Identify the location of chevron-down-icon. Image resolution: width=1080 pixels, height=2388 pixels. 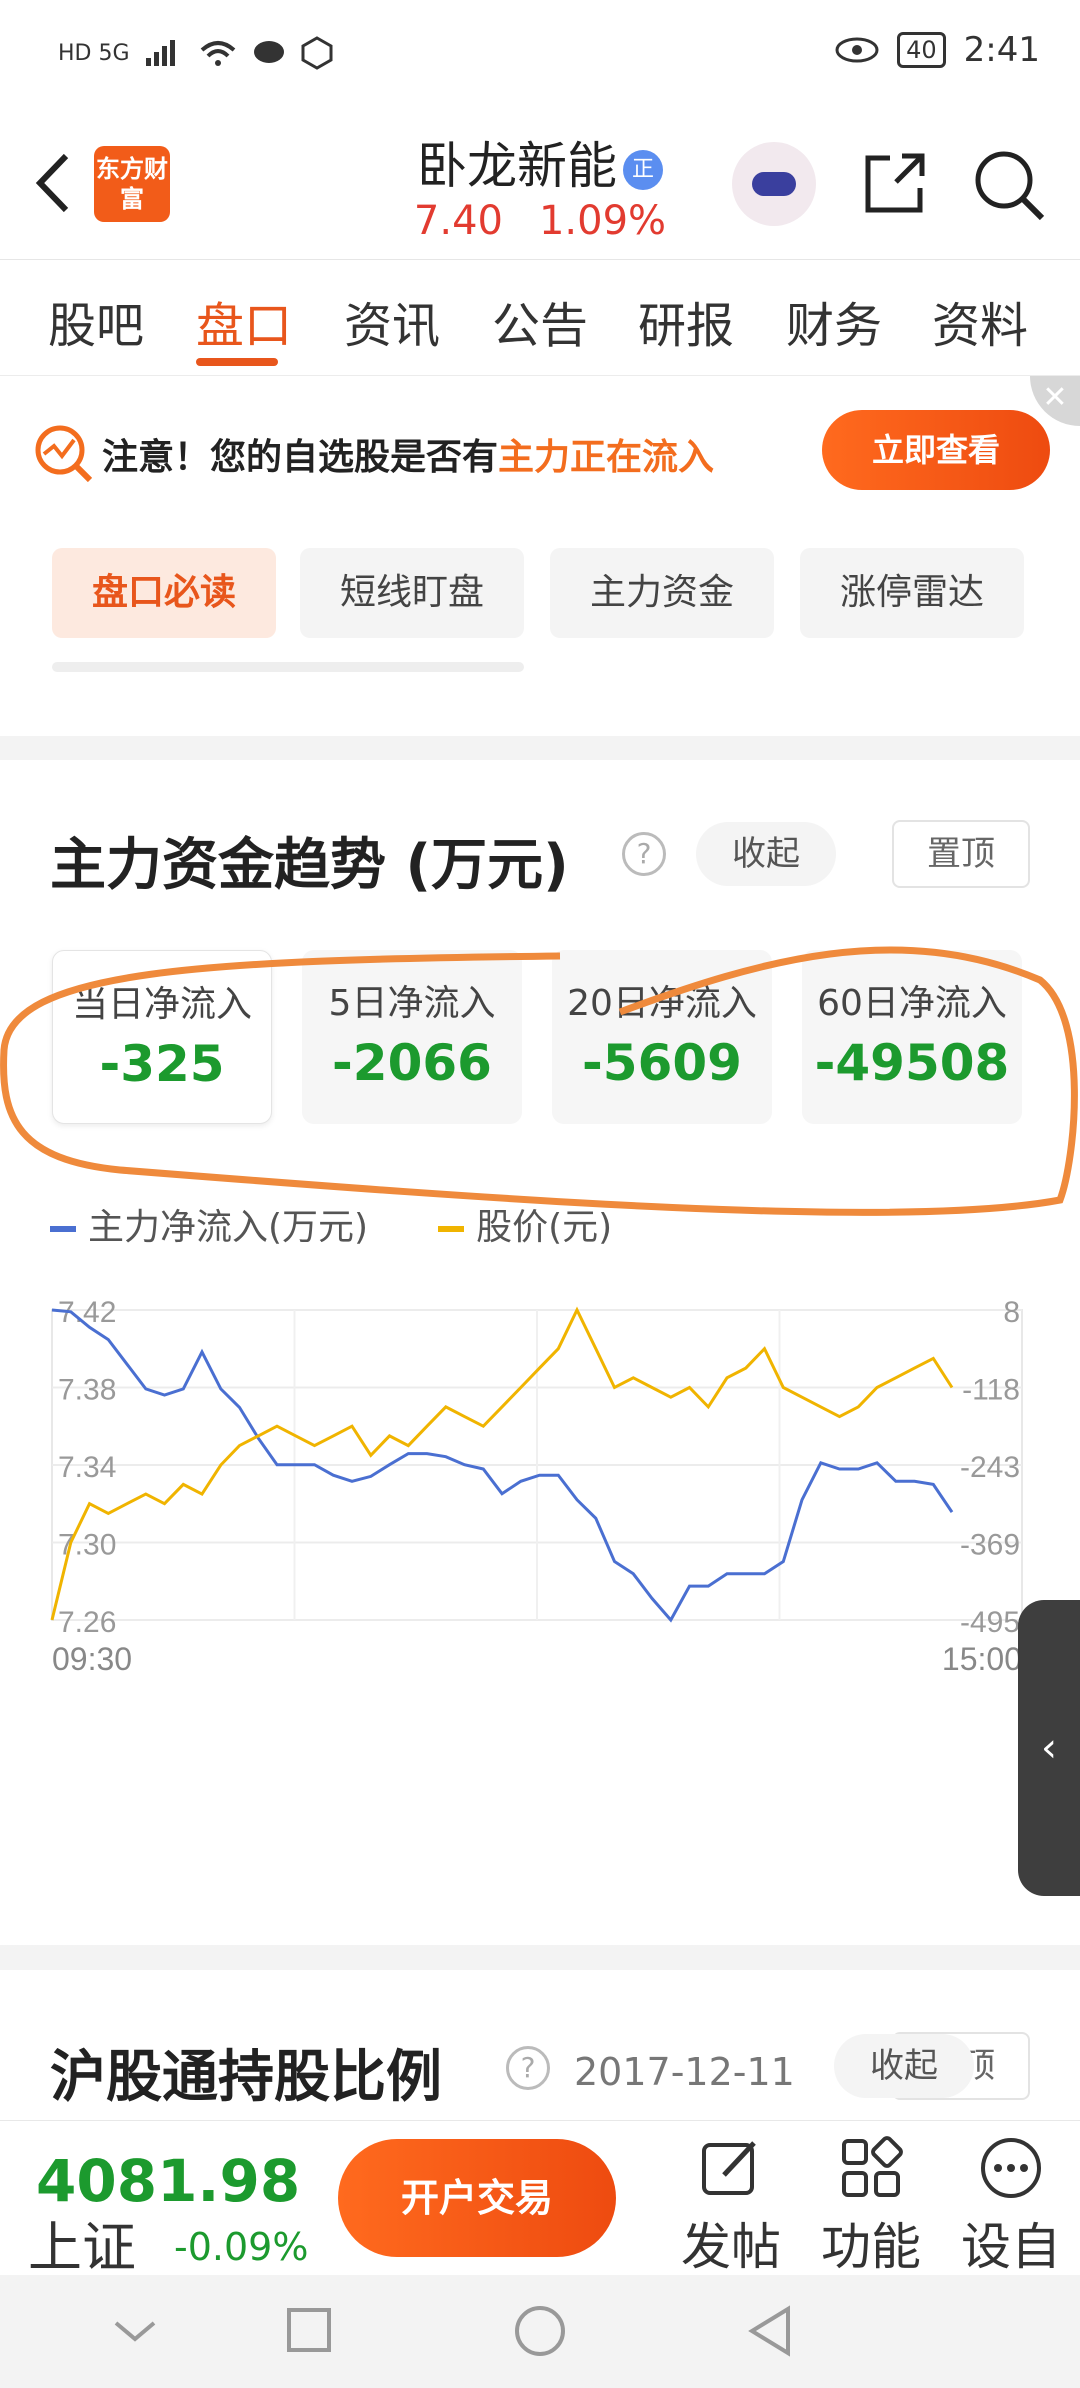
(135, 2331).